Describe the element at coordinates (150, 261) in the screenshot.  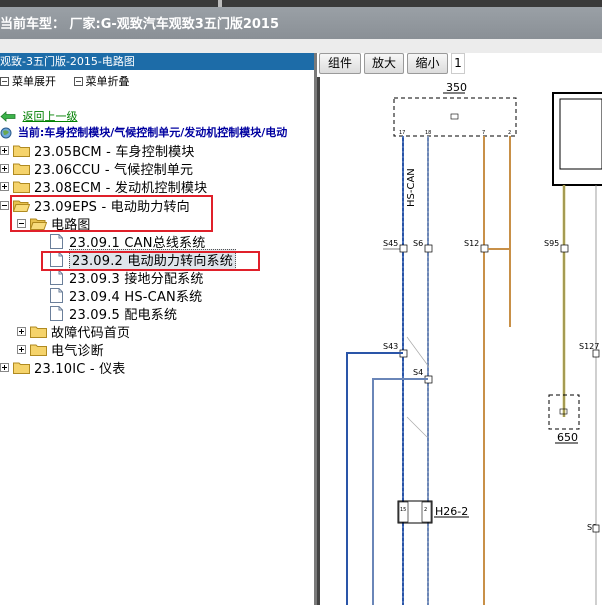
I see `highlight-box-selected` at that location.